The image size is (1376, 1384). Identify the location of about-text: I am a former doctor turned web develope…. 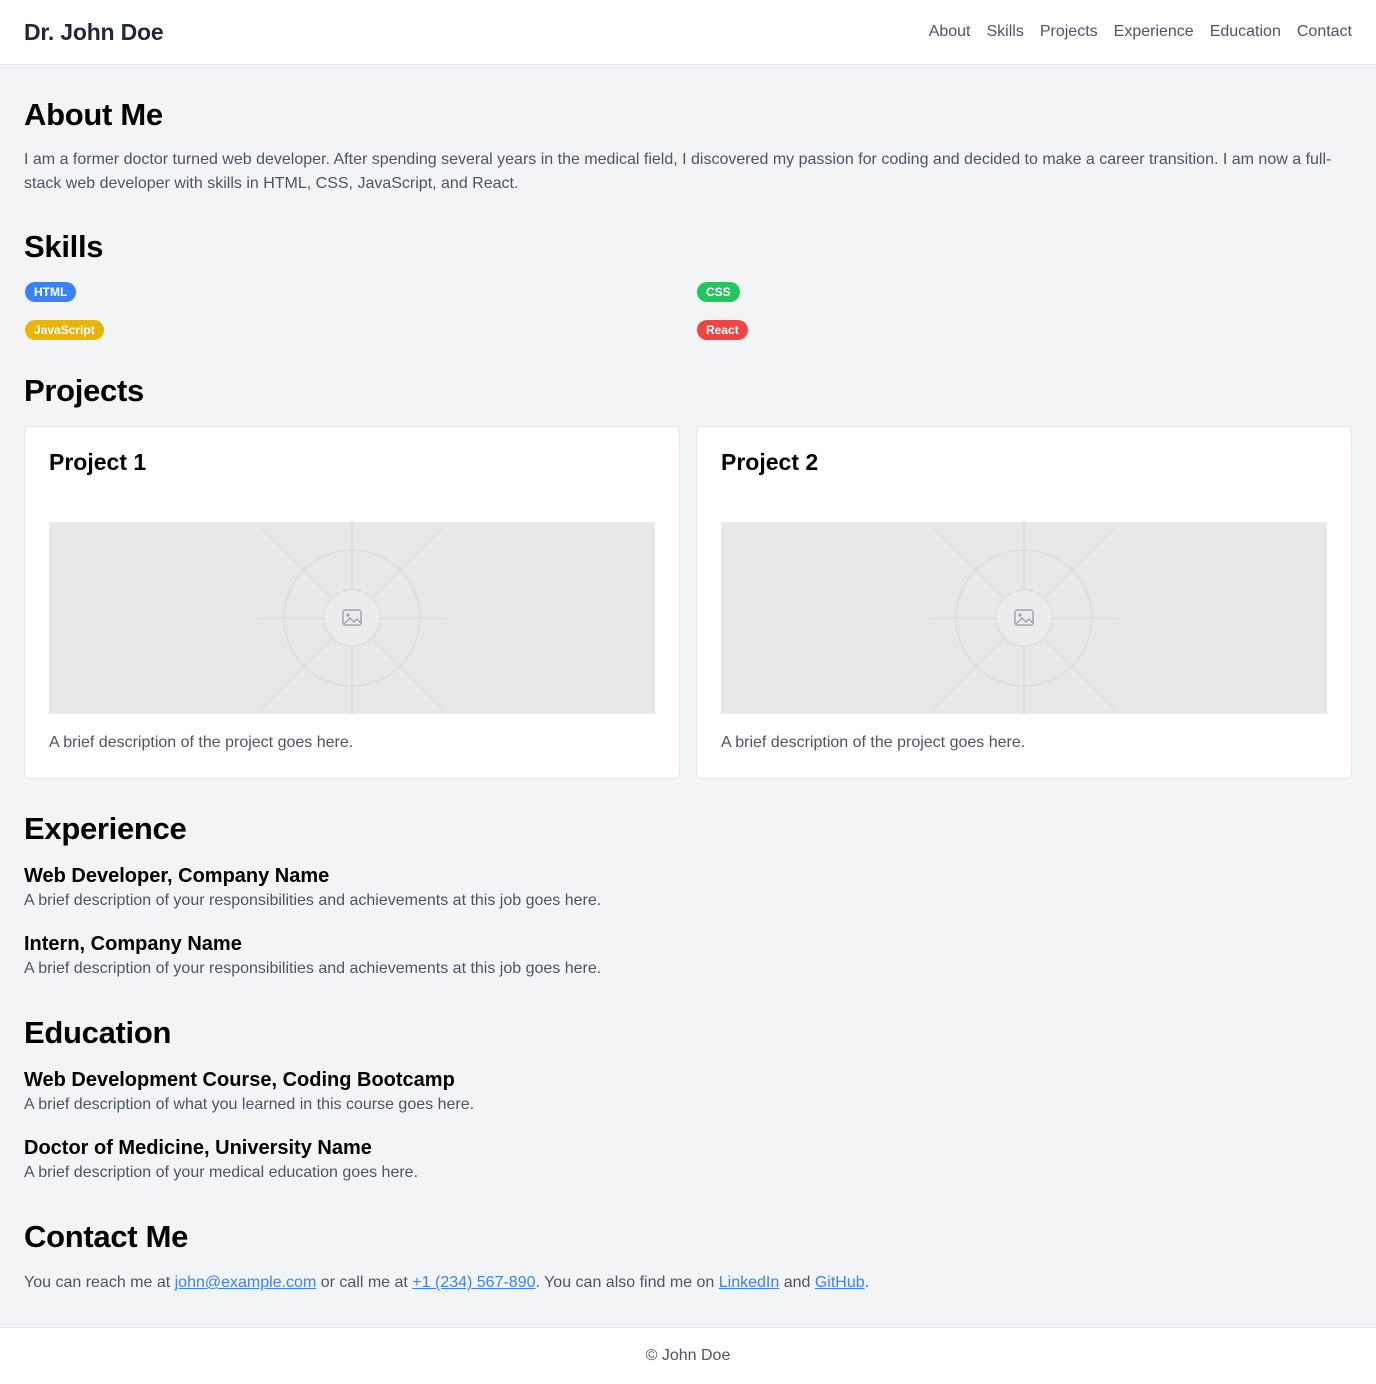
(678, 171).